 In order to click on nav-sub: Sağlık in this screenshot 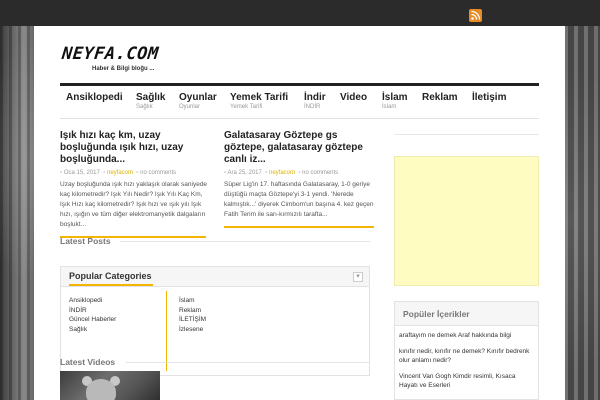, I will do `click(144, 107)`.